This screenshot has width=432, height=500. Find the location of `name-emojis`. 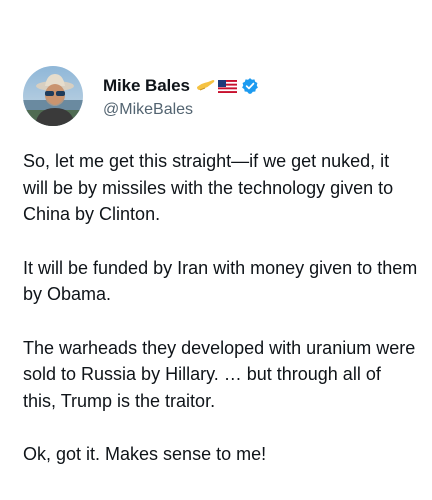

name-emojis is located at coordinates (216, 86).